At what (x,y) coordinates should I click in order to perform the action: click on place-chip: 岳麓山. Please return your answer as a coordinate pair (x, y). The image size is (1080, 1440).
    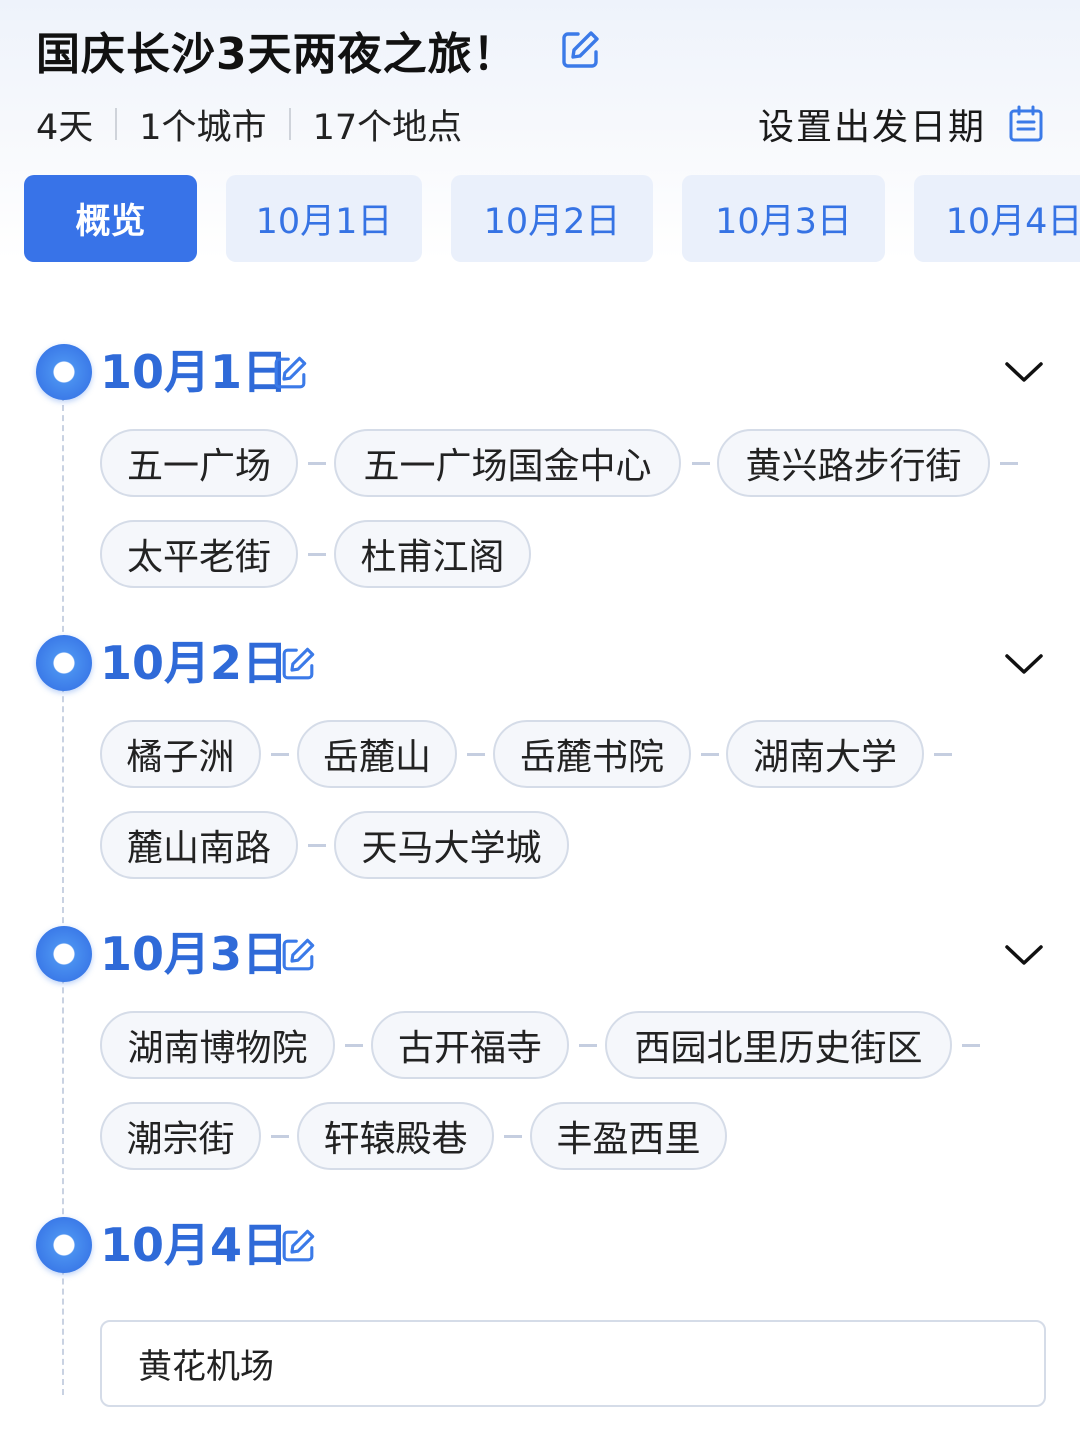
    Looking at the image, I should click on (377, 754).